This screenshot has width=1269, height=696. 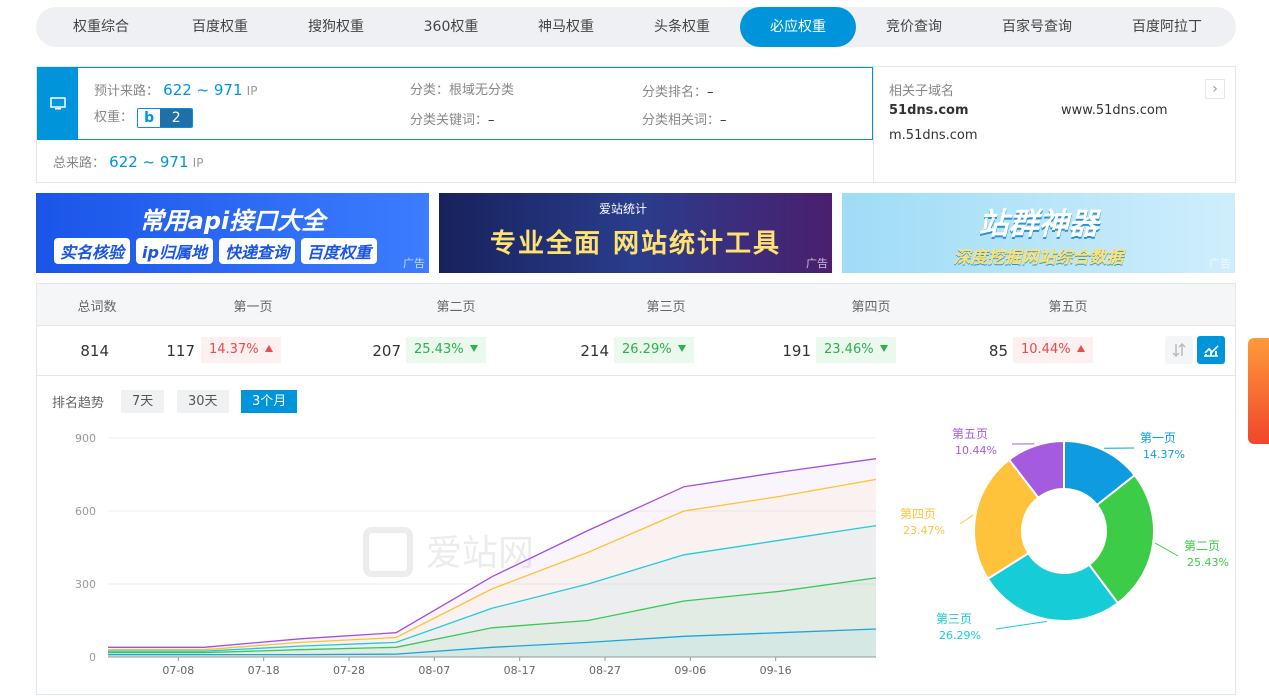 I want to click on bing-weight-badge: b 2, so click(x=165, y=117).